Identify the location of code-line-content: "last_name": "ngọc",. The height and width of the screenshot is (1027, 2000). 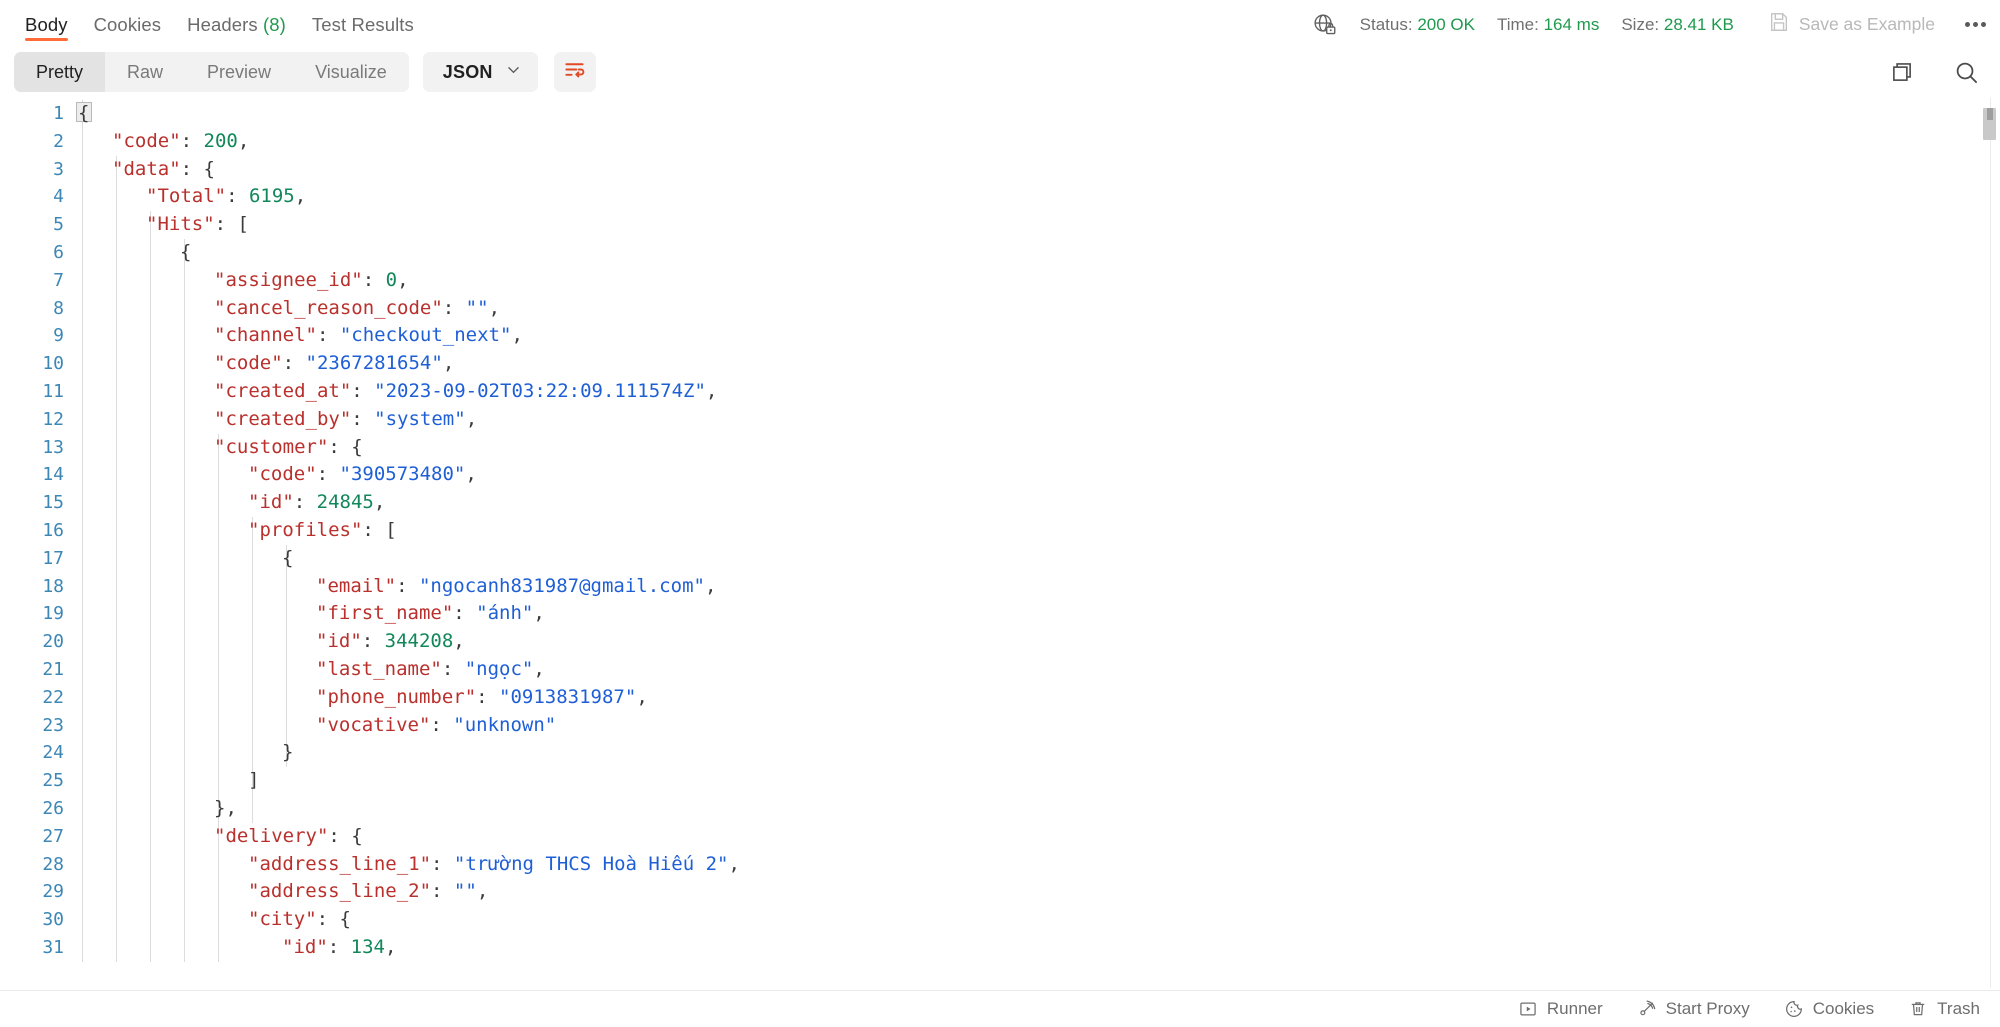
(430, 670).